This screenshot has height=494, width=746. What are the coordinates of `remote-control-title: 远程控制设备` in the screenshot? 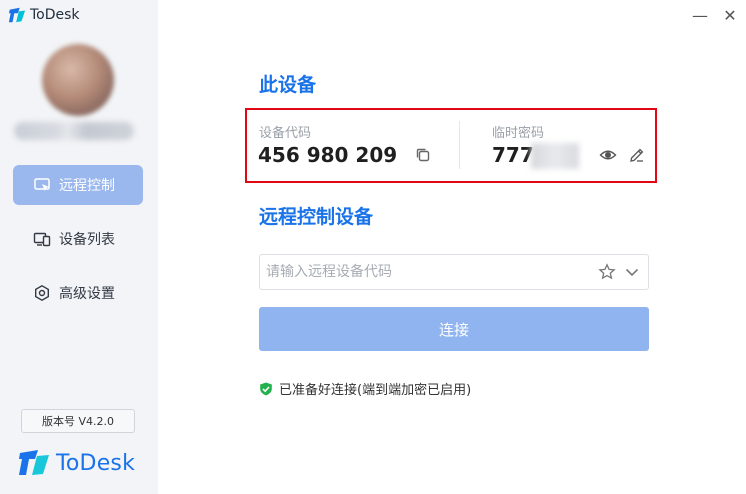 It's located at (316, 217).